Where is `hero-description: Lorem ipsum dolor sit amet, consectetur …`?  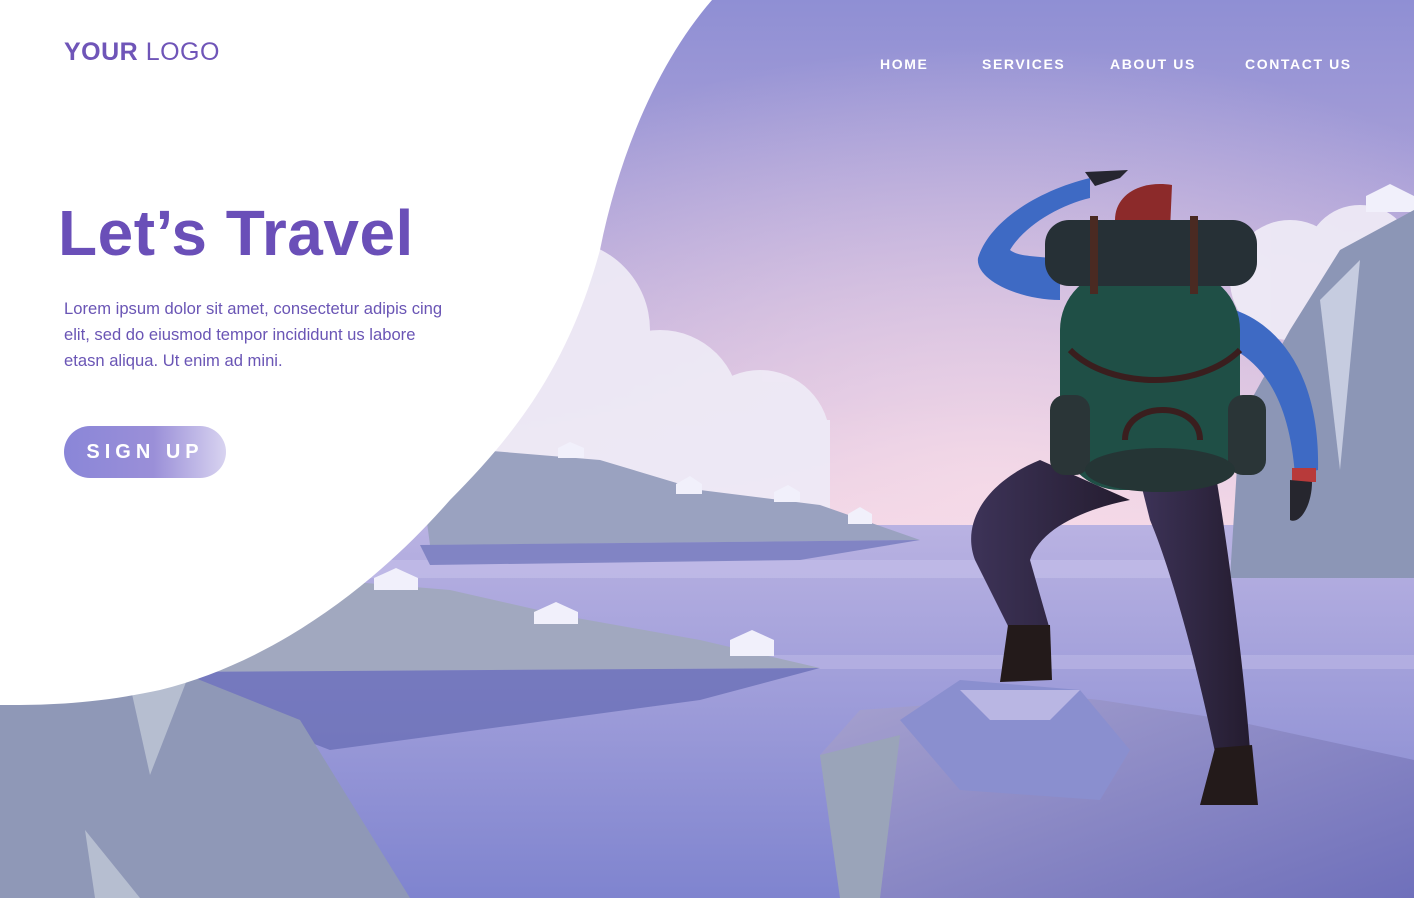
hero-description: Lorem ipsum dolor sit amet, consectetur … is located at coordinates (253, 334).